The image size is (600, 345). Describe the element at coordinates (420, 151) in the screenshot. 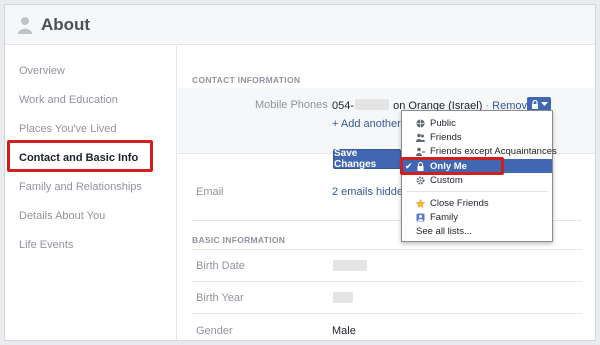

I see `friends-except-icon` at that location.